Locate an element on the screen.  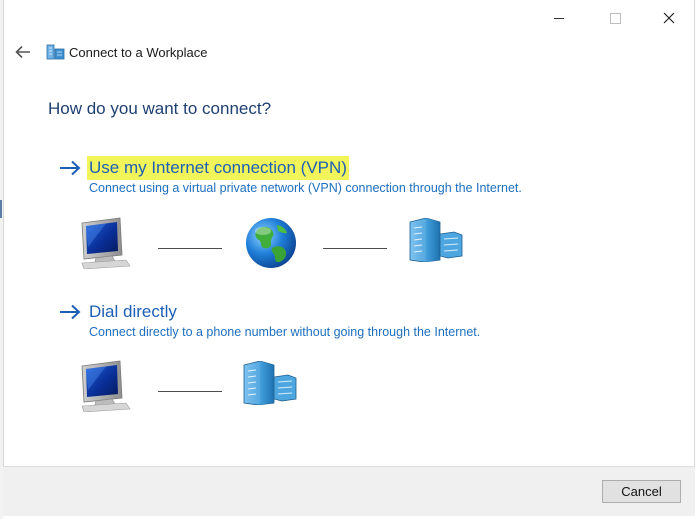
minimize-button is located at coordinates (559, 18).